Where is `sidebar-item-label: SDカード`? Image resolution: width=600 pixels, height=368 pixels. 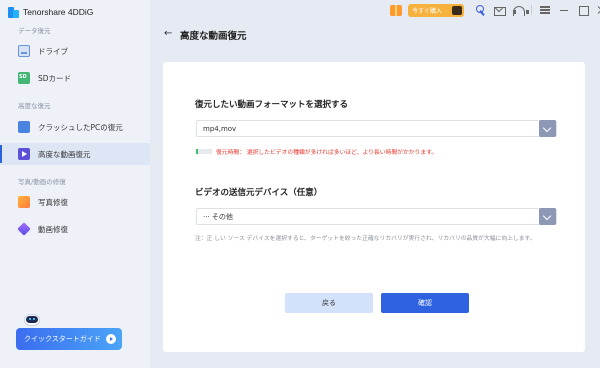
sidebar-item-label: SDカード is located at coordinates (55, 78).